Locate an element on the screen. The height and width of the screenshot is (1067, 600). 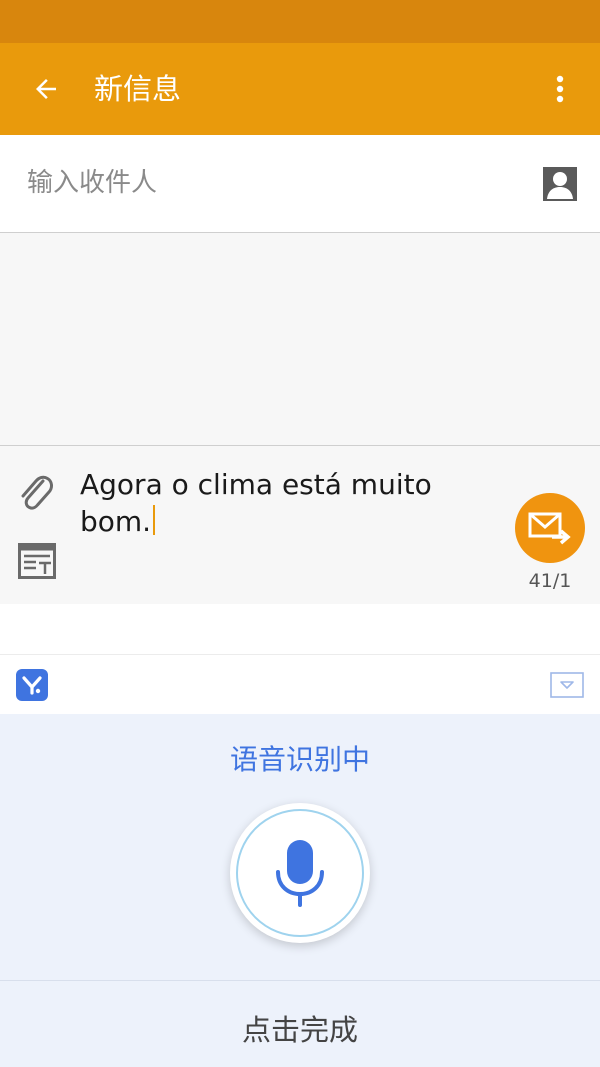
send-message-icon is located at coordinates (549, 528).